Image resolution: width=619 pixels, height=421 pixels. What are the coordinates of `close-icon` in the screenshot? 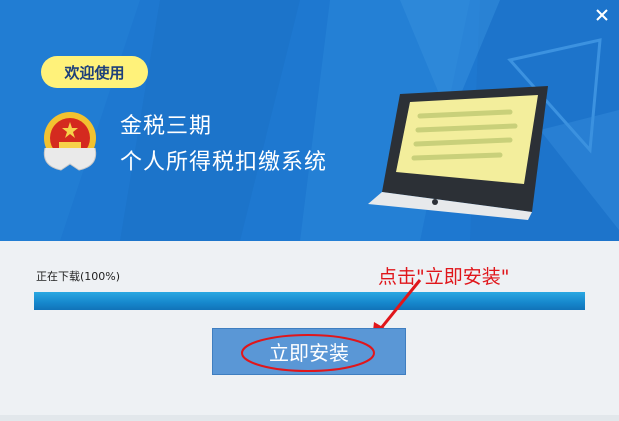 It's located at (602, 15).